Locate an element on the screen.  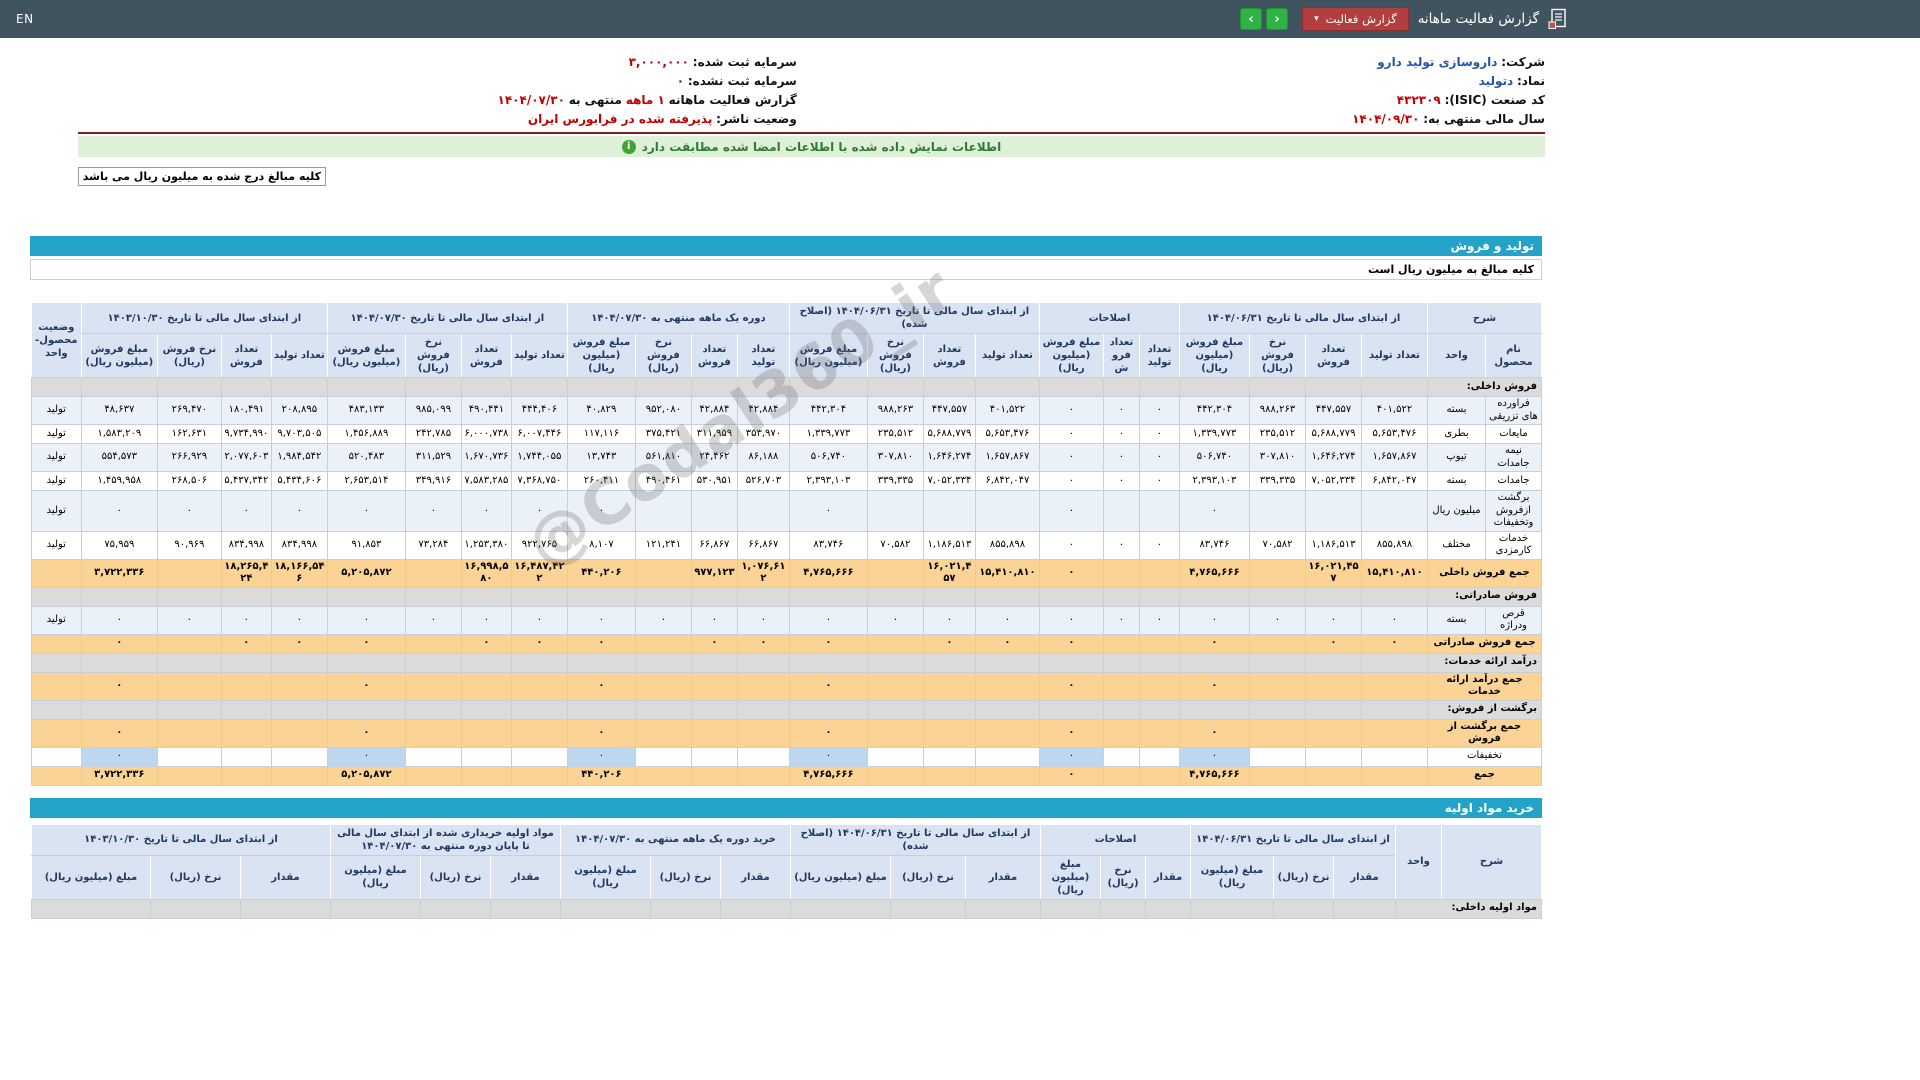
table-cell: ۱,۱۸۶,۵۱۳ is located at coordinates (1333, 545).